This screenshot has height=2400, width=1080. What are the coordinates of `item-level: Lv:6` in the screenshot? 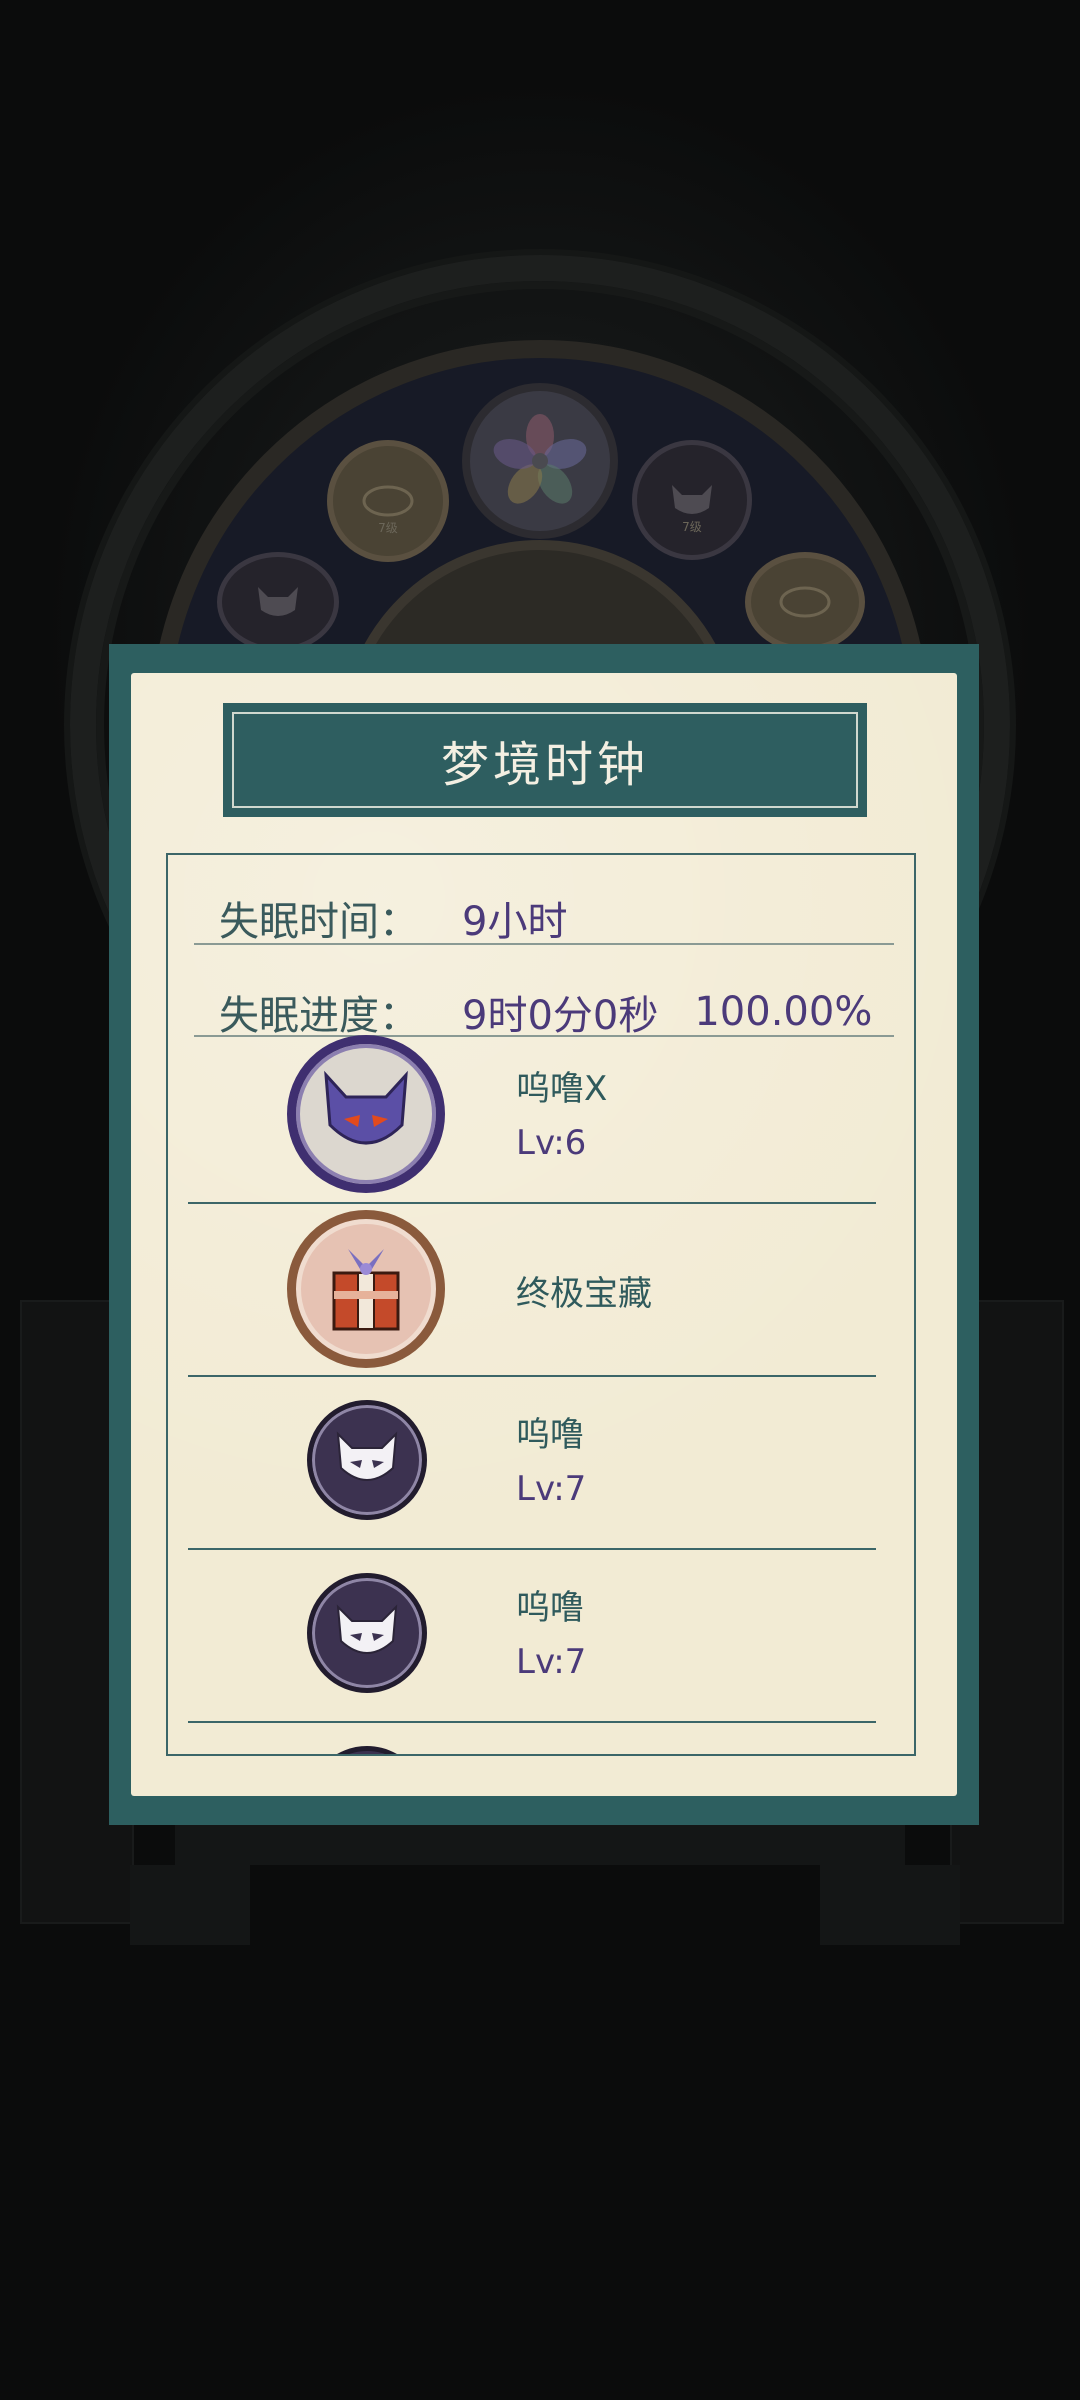 It's located at (551, 1143).